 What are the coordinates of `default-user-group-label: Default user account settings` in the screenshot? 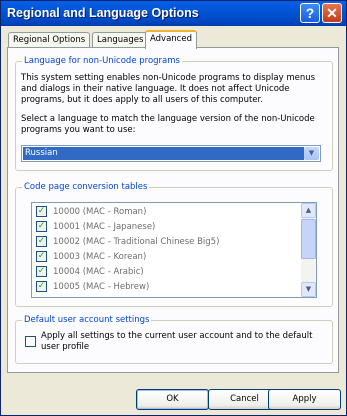 It's located at (87, 320).